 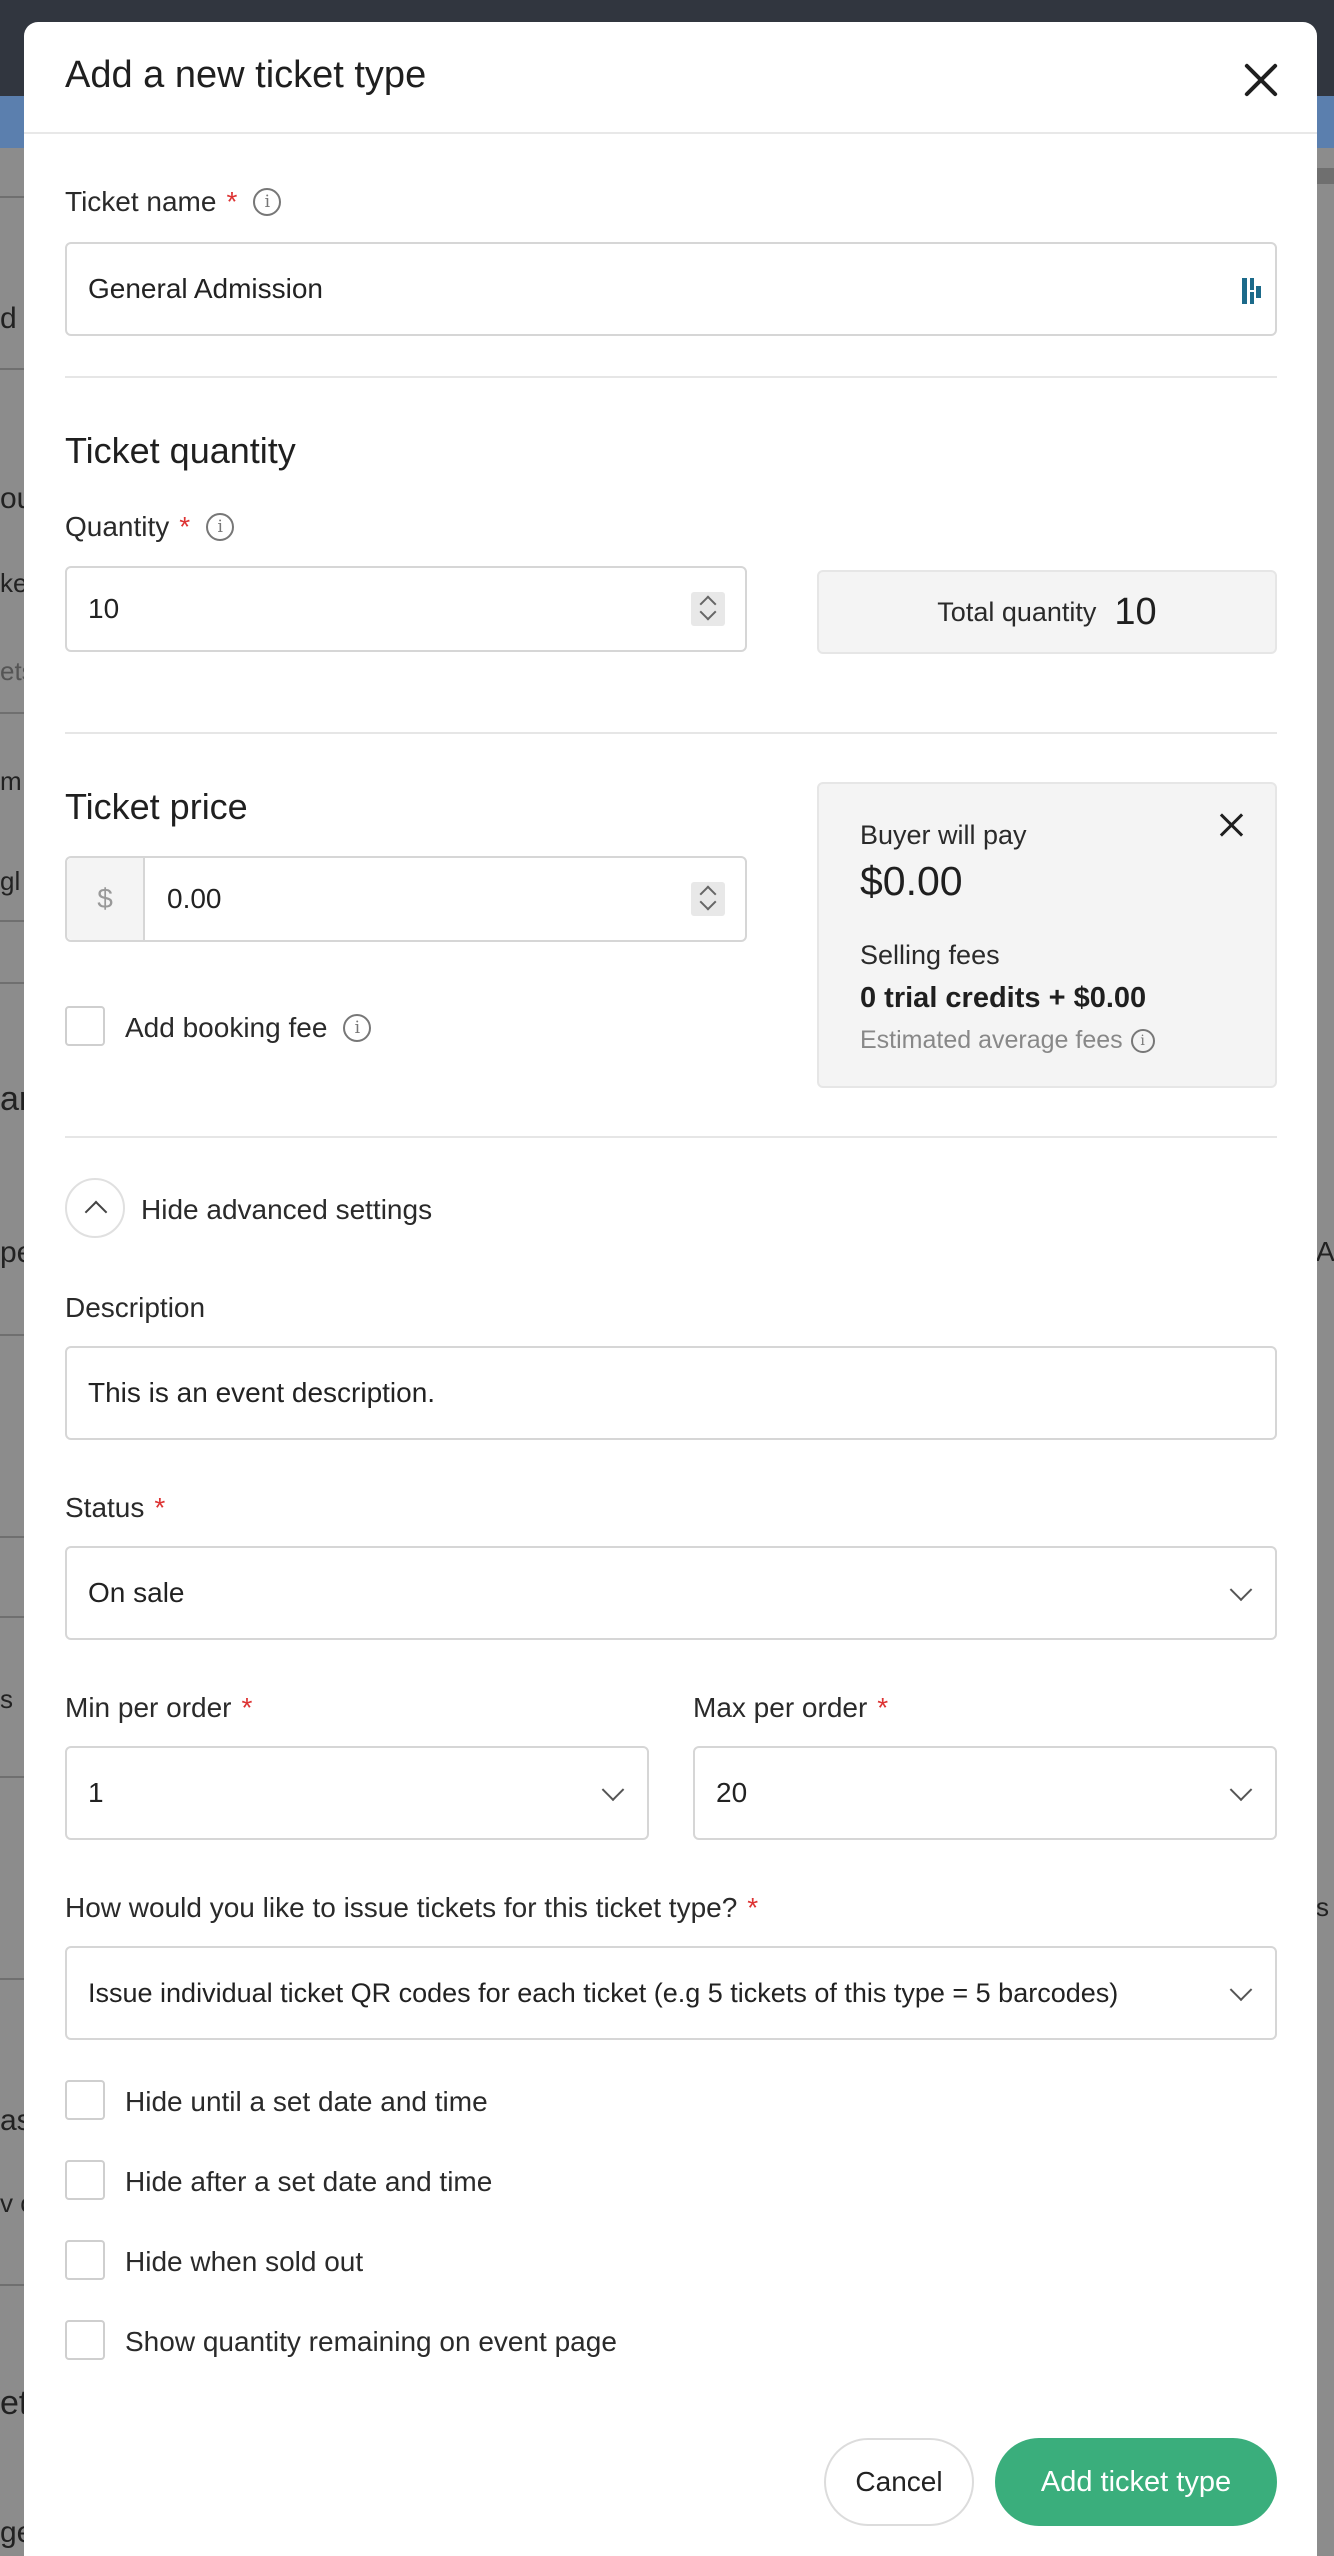 What do you see at coordinates (12, 2203) in the screenshot?
I see `background-text: v c` at bounding box center [12, 2203].